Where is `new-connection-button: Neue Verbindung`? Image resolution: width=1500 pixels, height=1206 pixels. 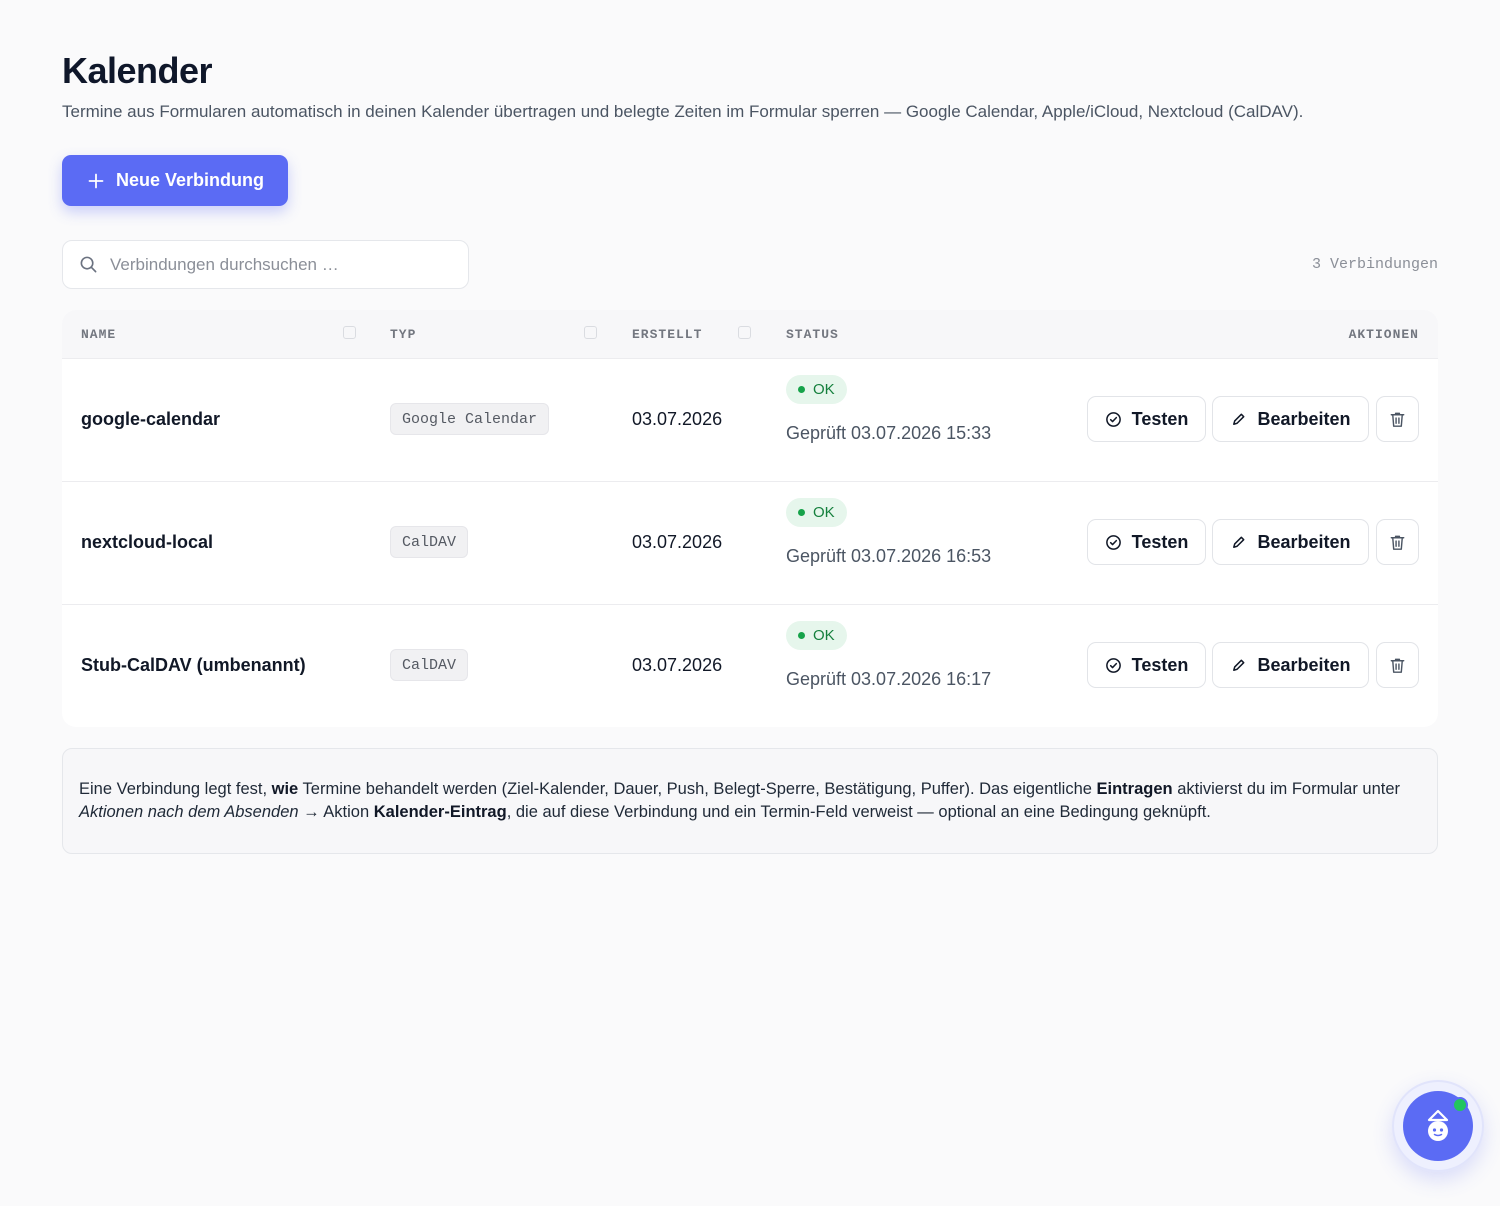
new-connection-button: Neue Verbindung is located at coordinates (175, 180).